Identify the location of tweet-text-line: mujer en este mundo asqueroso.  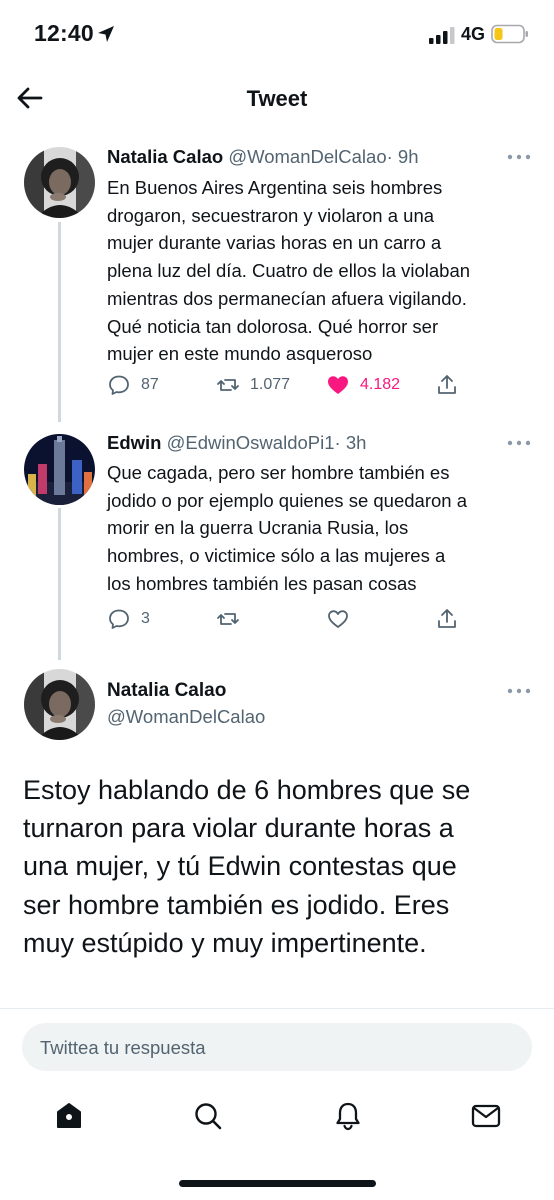
(240, 354).